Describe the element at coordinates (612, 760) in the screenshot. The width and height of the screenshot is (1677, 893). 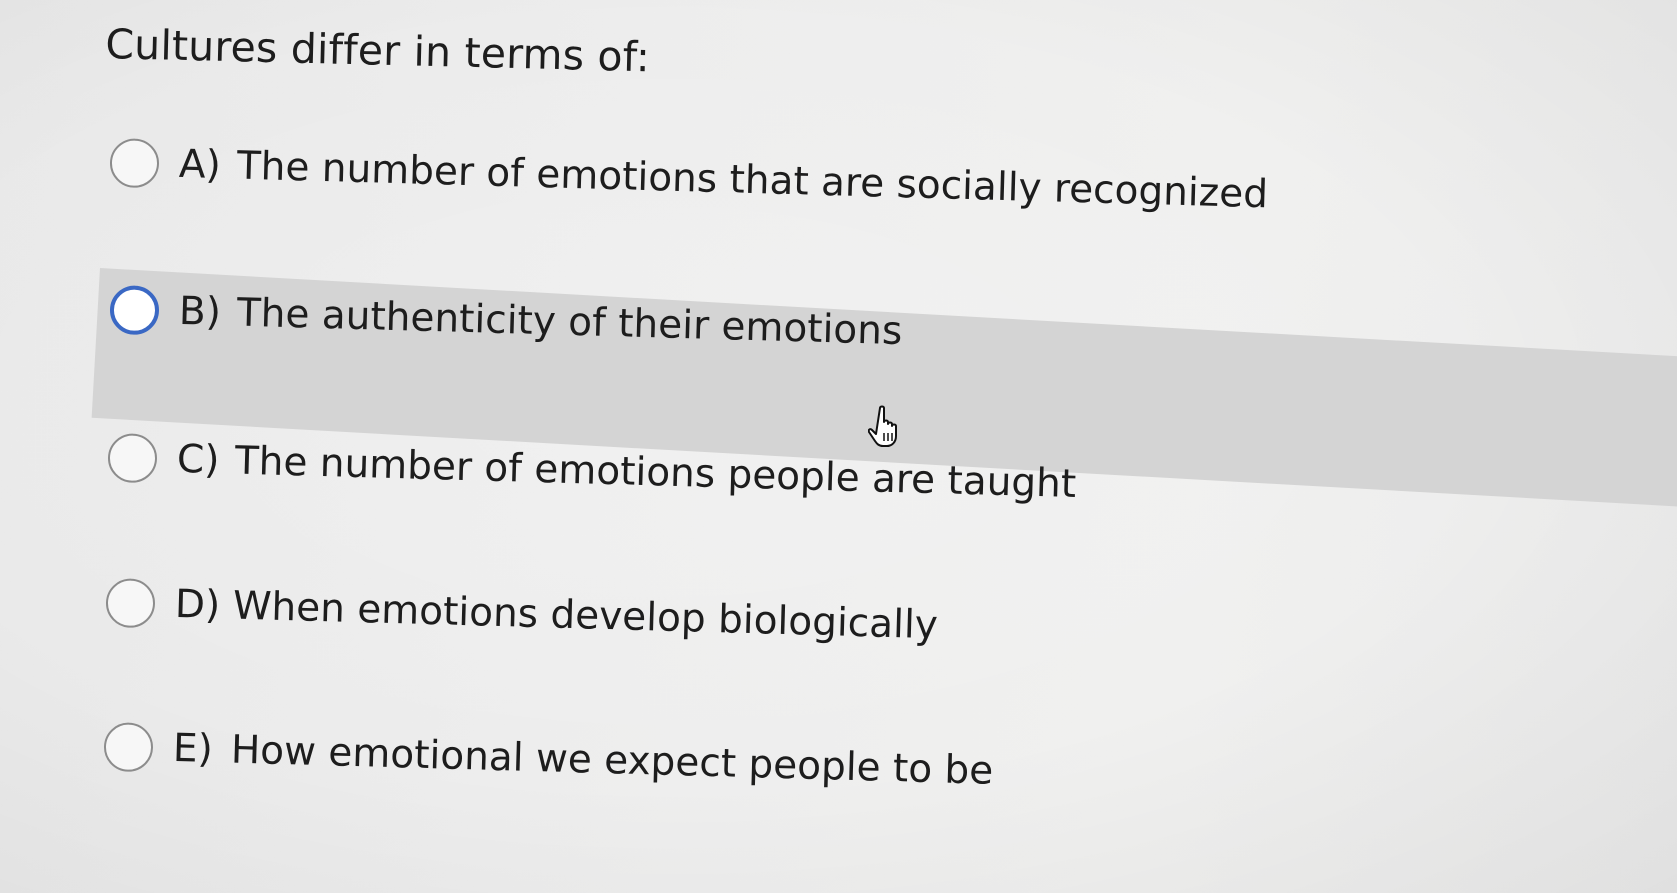
I see `option-e-label: How emotional we expect people to be` at that location.